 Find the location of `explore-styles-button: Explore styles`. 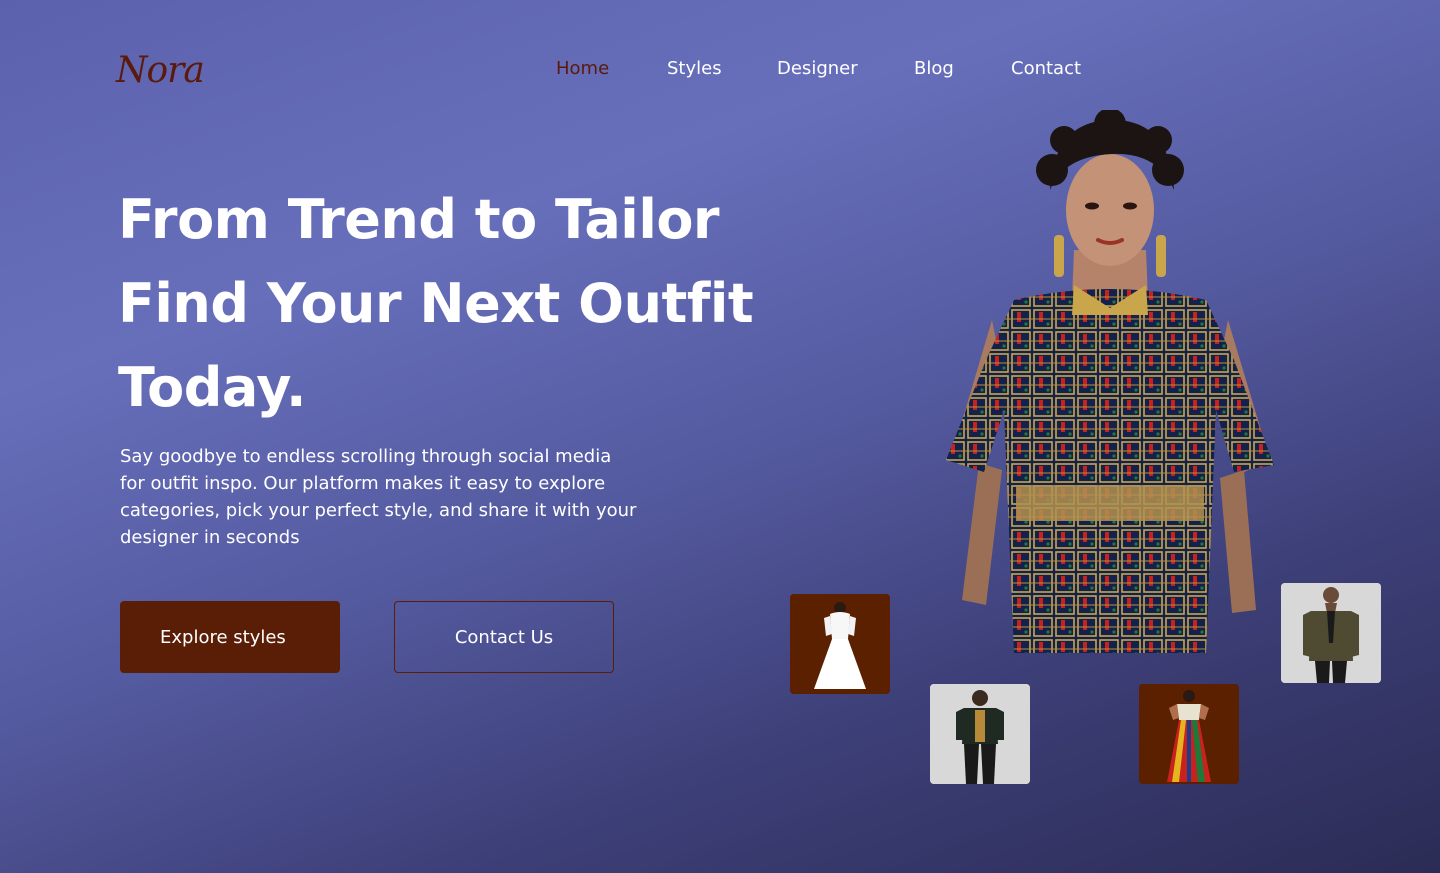

explore-styles-button: Explore styles is located at coordinates (230, 637).